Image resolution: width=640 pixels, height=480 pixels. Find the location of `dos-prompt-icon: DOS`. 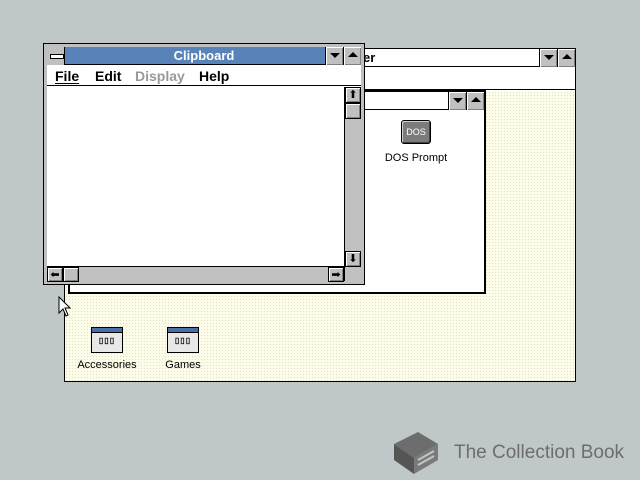

dos-prompt-icon: DOS is located at coordinates (416, 132).